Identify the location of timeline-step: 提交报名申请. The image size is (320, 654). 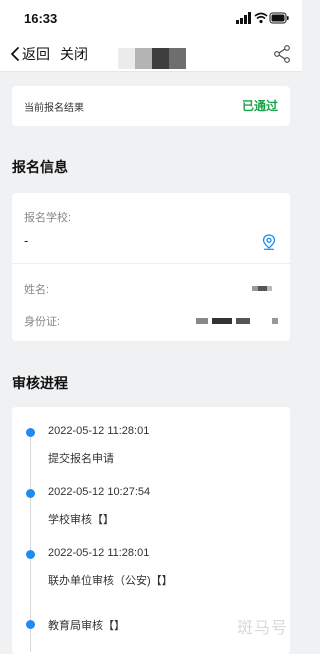
(81, 459).